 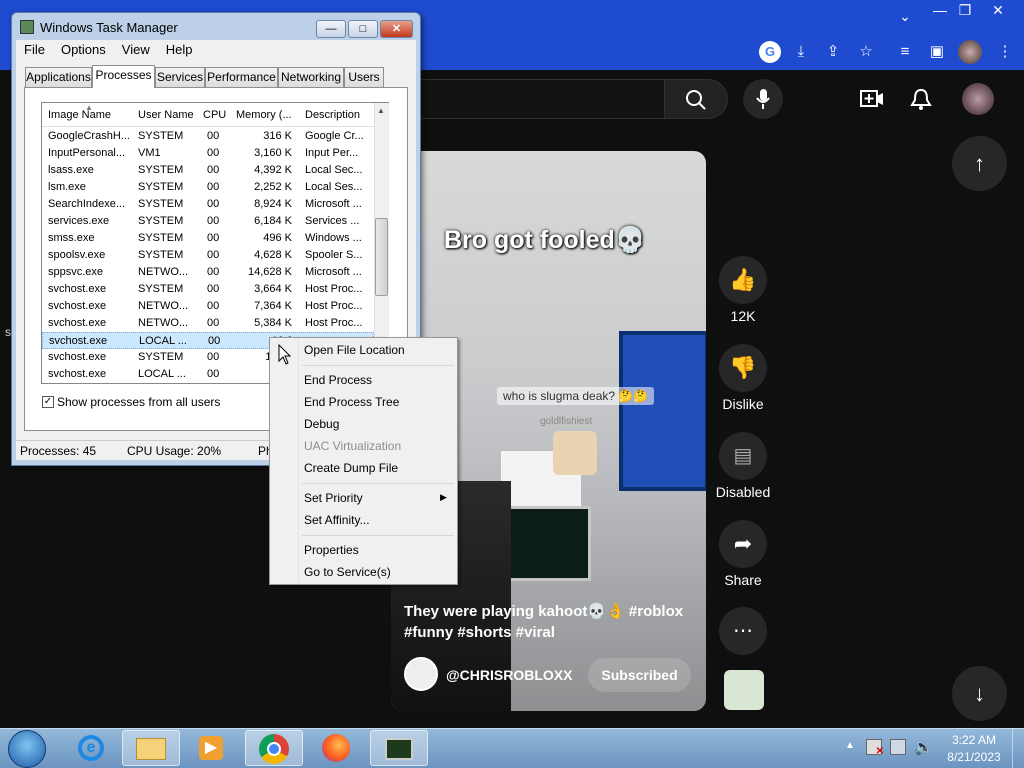 What do you see at coordinates (364, 77) in the screenshot?
I see `tab-users: Users` at bounding box center [364, 77].